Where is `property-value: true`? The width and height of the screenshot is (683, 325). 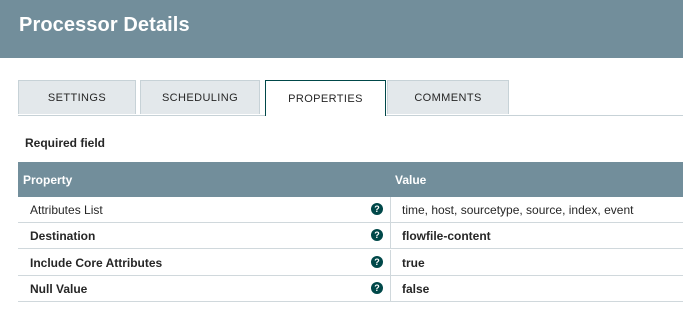
property-value: true is located at coordinates (413, 263).